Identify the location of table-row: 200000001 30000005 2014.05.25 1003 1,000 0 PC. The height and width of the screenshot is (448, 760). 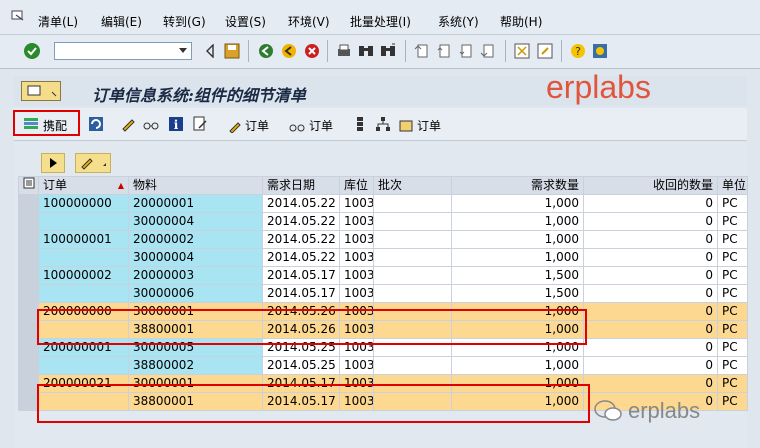
(383, 347).